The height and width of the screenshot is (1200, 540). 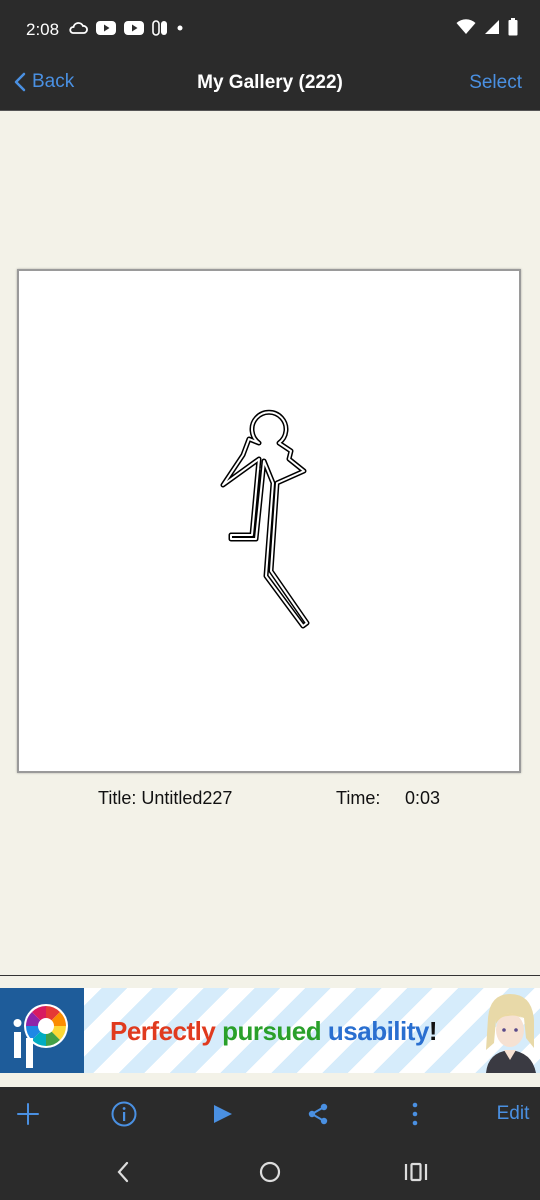 I want to click on stick-figure-drawing, so click(x=265, y=519).